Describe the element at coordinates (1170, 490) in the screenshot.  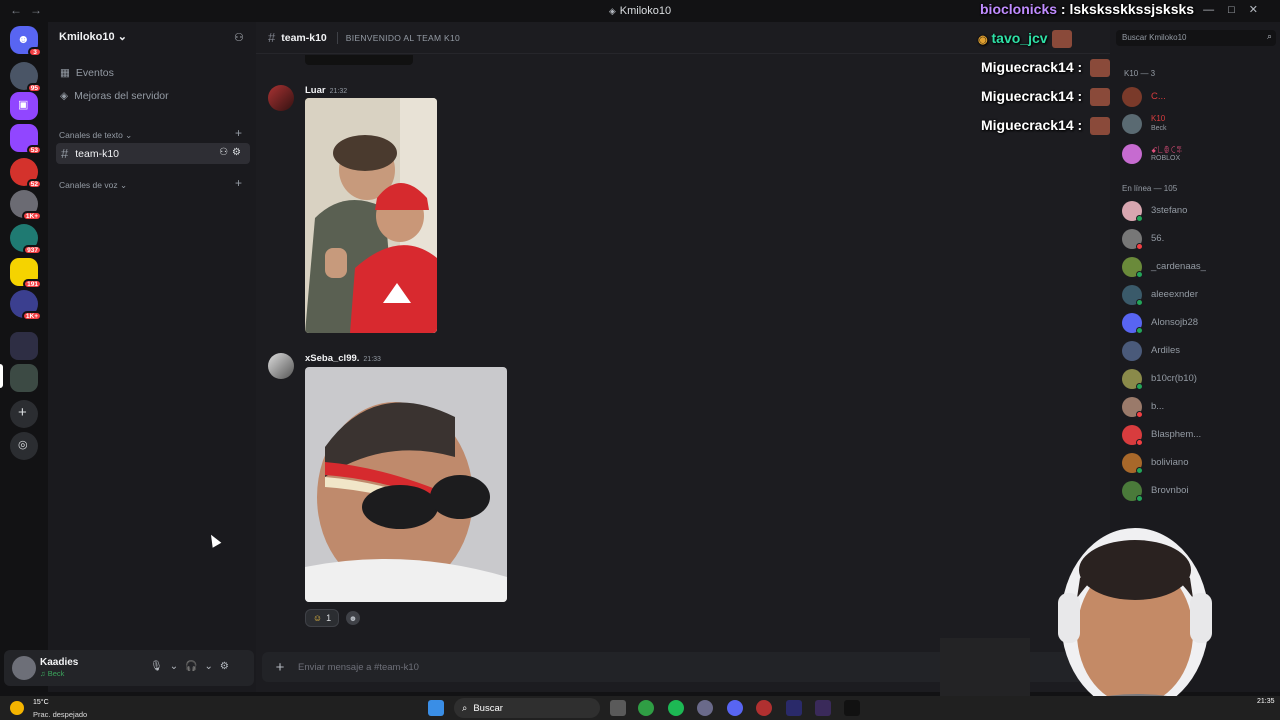
I see `member-name: Brovnboi` at that location.